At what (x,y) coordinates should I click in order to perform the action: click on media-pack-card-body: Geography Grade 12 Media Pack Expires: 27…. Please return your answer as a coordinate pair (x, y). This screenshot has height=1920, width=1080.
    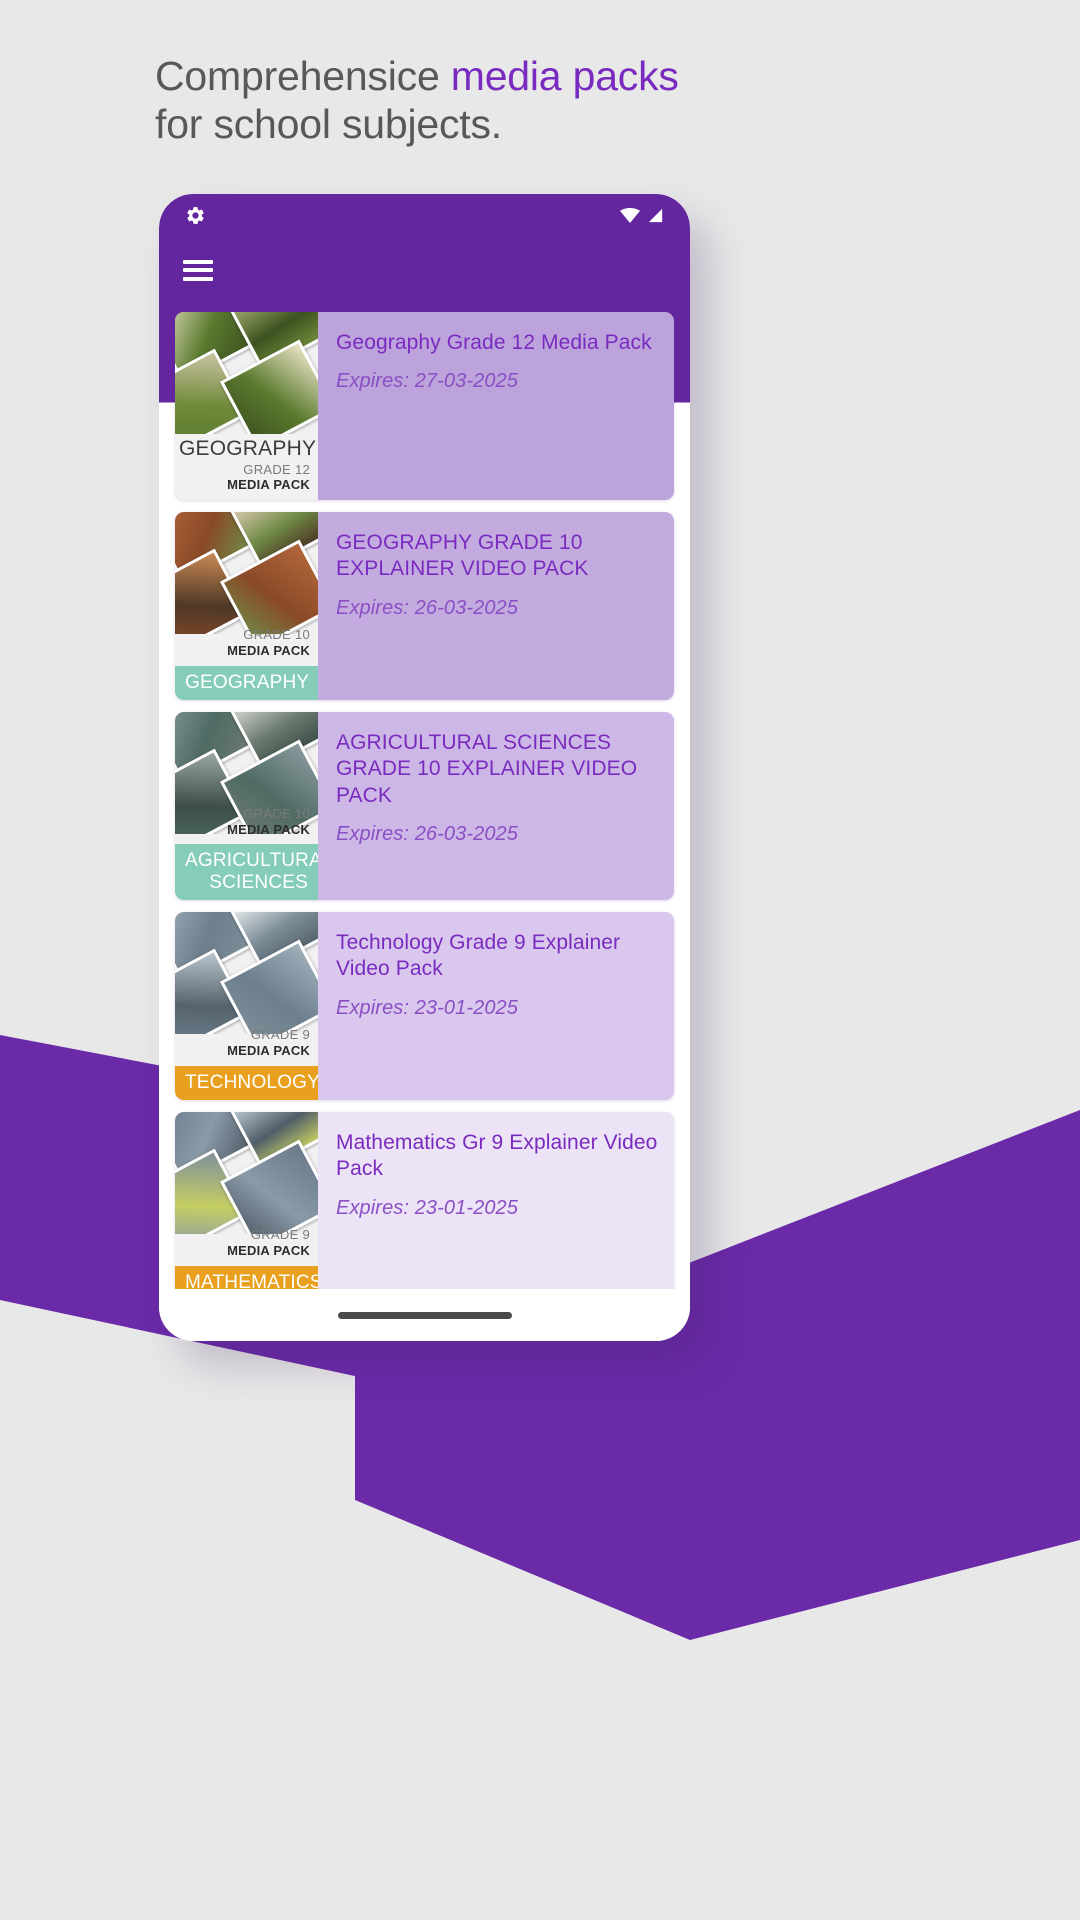
    Looking at the image, I should click on (496, 406).